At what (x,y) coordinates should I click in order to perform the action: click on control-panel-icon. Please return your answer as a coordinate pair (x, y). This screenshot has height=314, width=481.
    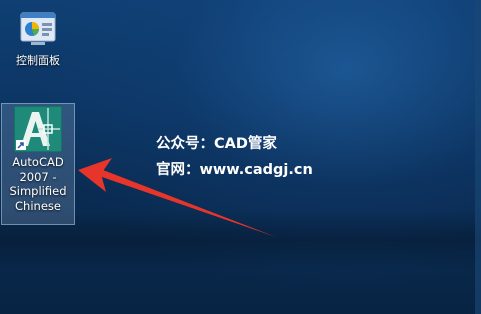
    Looking at the image, I should click on (38, 29).